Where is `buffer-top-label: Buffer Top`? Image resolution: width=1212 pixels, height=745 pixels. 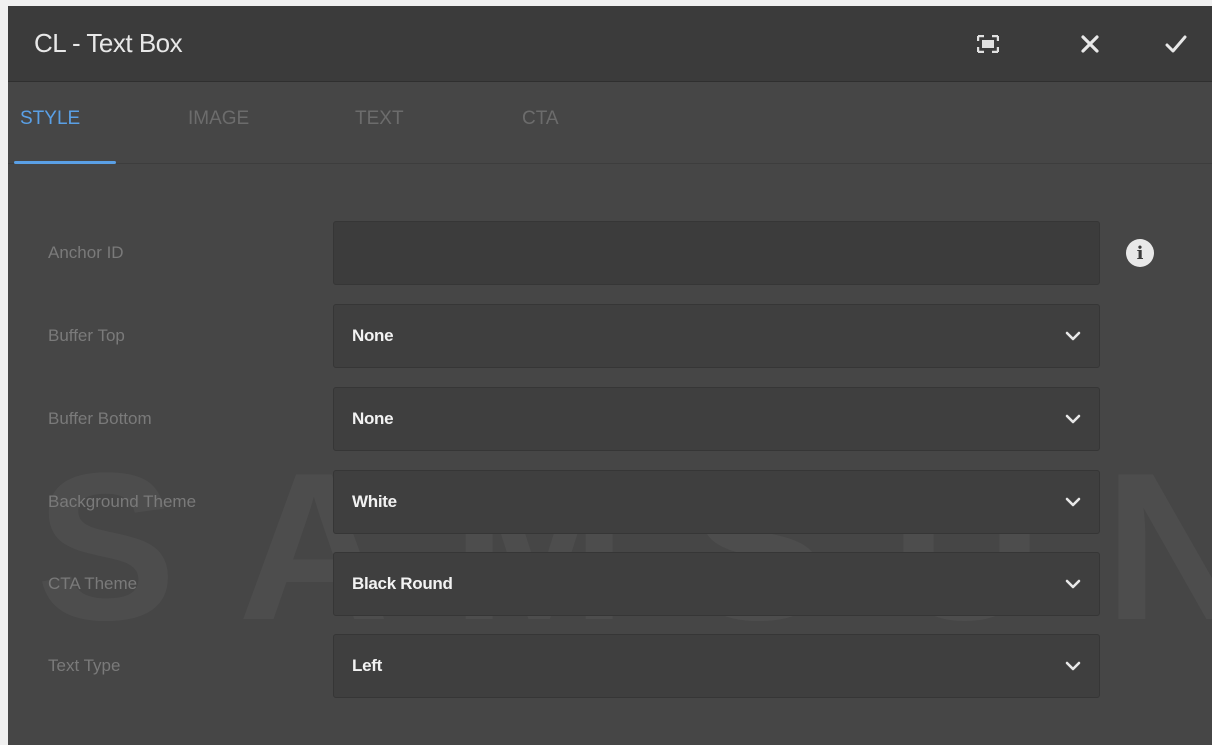
buffer-top-label: Buffer Top is located at coordinates (86, 335).